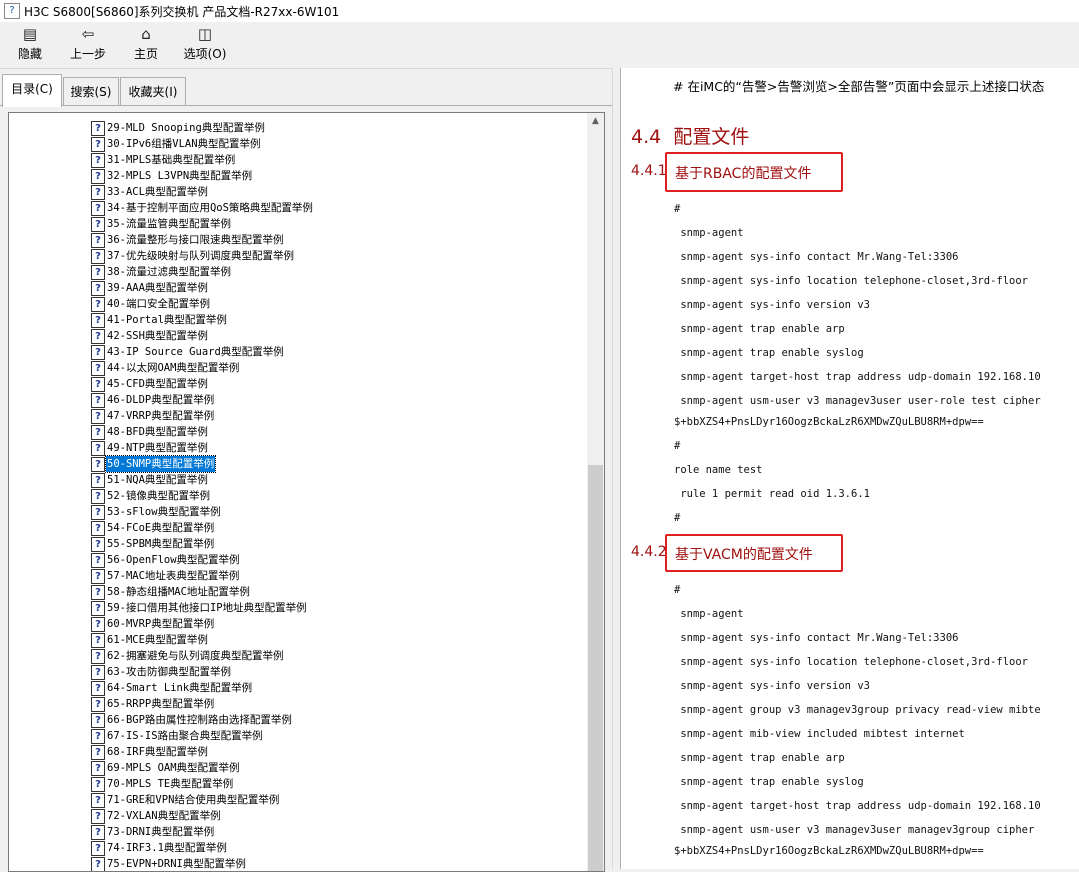 This screenshot has height=872, width=1079. I want to click on tree-item-label: 41-Portal典型配置举例, so click(167, 320).